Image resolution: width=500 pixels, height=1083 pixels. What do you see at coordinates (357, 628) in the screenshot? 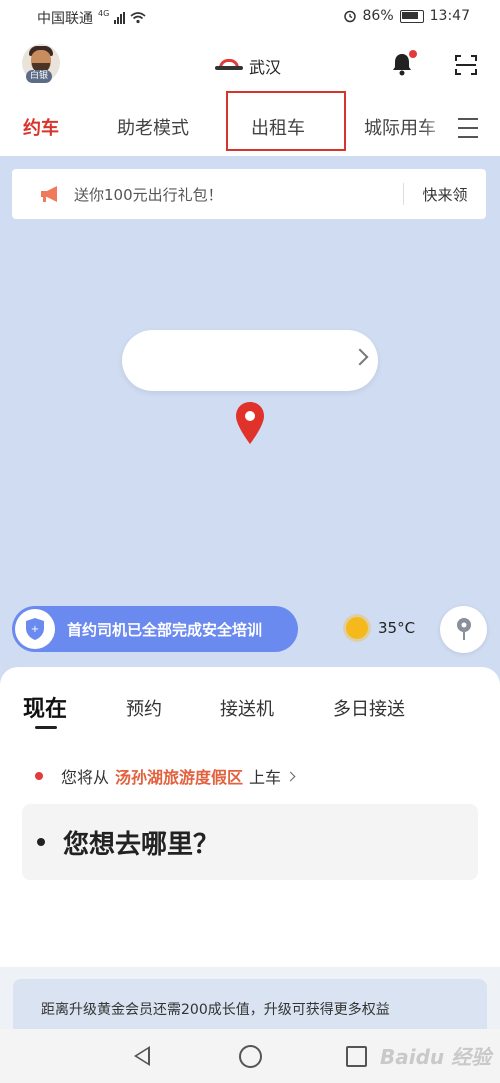
I see `sun-icon` at bounding box center [357, 628].